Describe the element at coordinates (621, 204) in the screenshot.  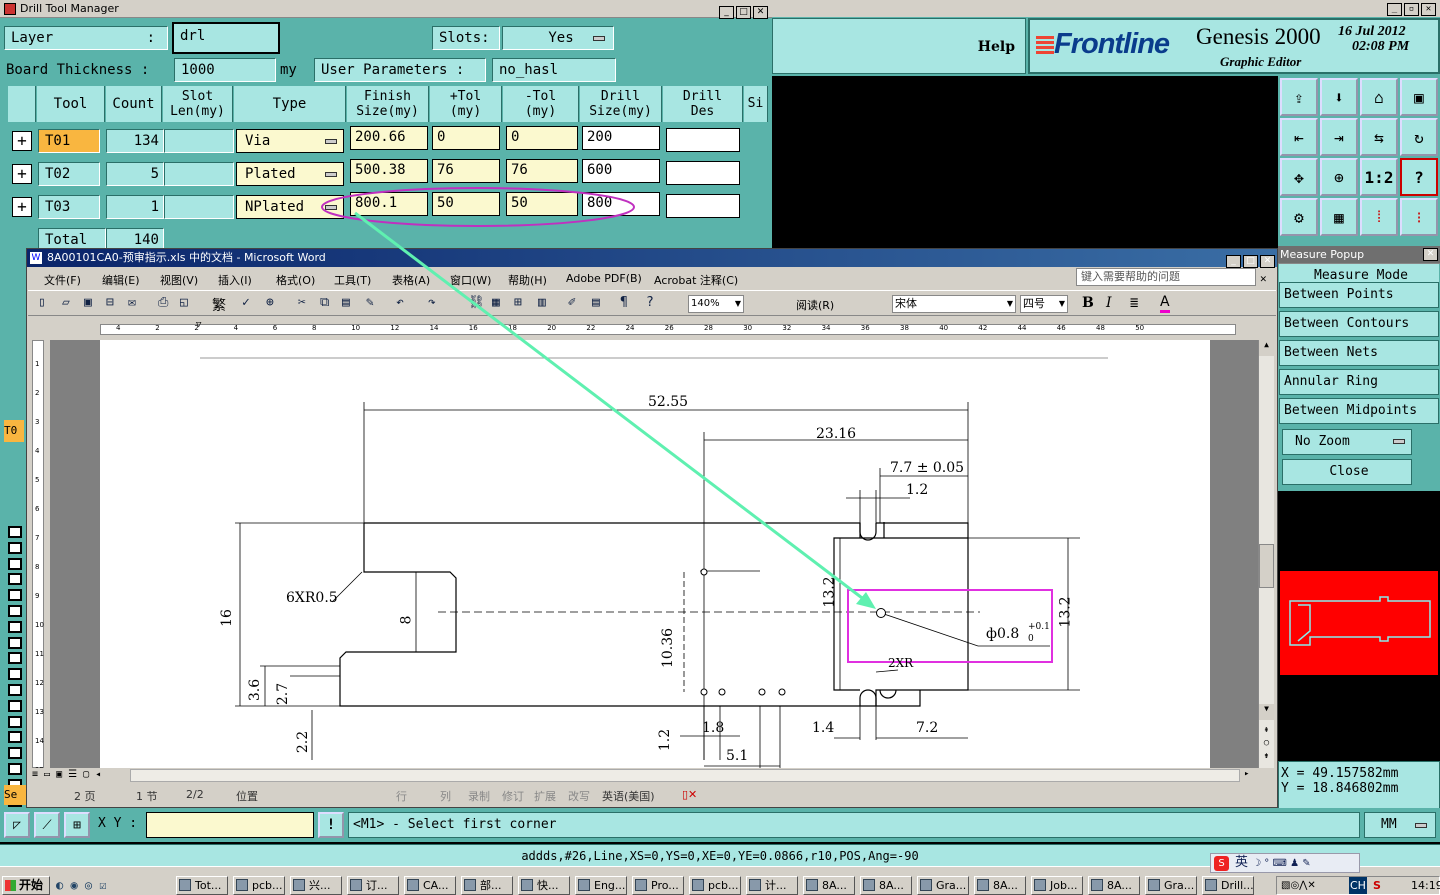
I see `drill-size-field: 800` at that location.